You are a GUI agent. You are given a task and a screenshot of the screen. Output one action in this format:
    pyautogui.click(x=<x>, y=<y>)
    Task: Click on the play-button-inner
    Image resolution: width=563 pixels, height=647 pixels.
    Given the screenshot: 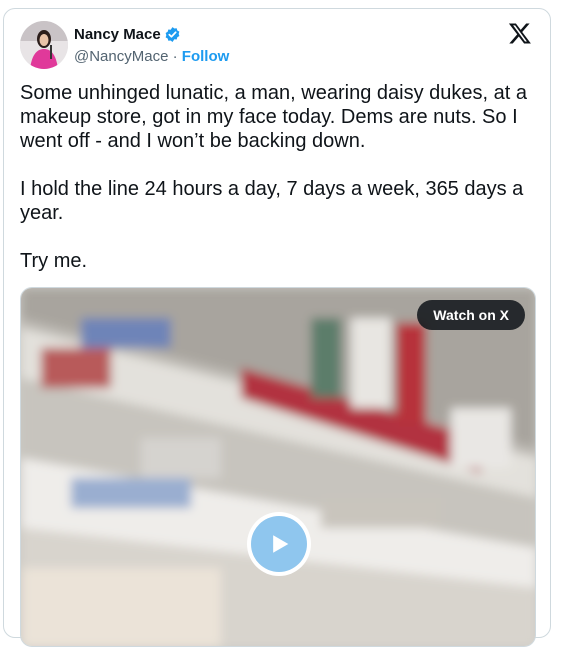 What is the action you would take?
    pyautogui.click(x=279, y=544)
    